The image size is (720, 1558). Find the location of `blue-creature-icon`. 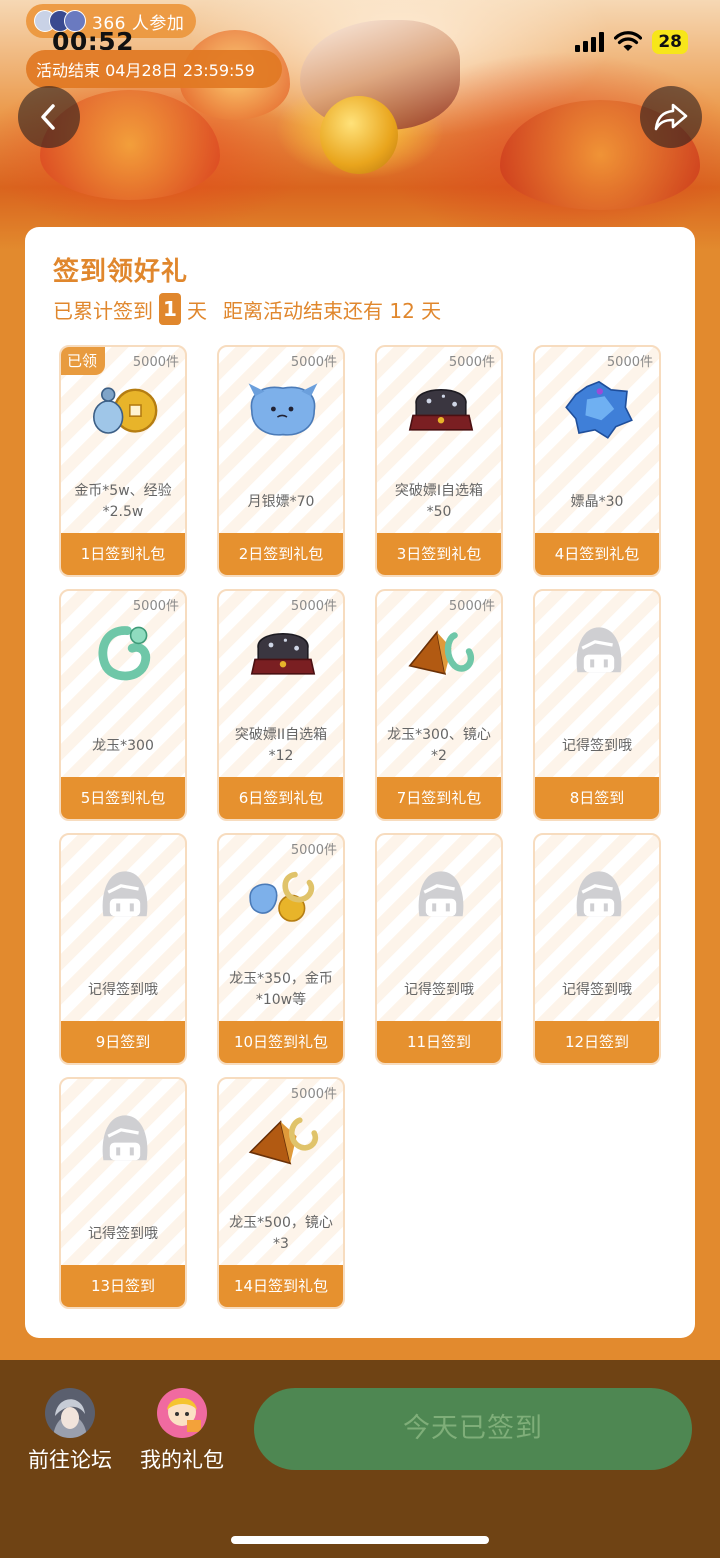

blue-creature-icon is located at coordinates (283, 409).